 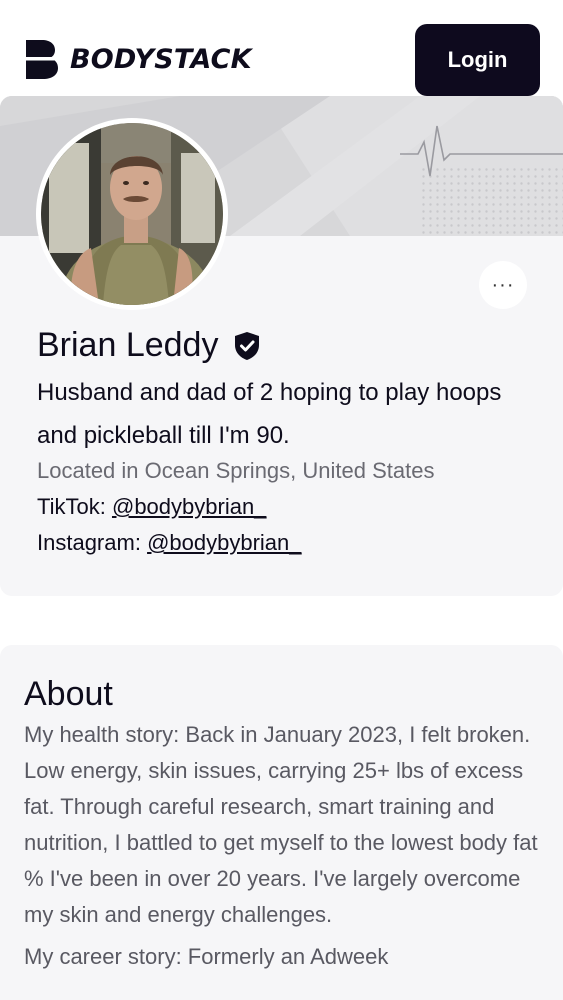 What do you see at coordinates (42, 59) in the screenshot?
I see `bodystack-logo-icon` at bounding box center [42, 59].